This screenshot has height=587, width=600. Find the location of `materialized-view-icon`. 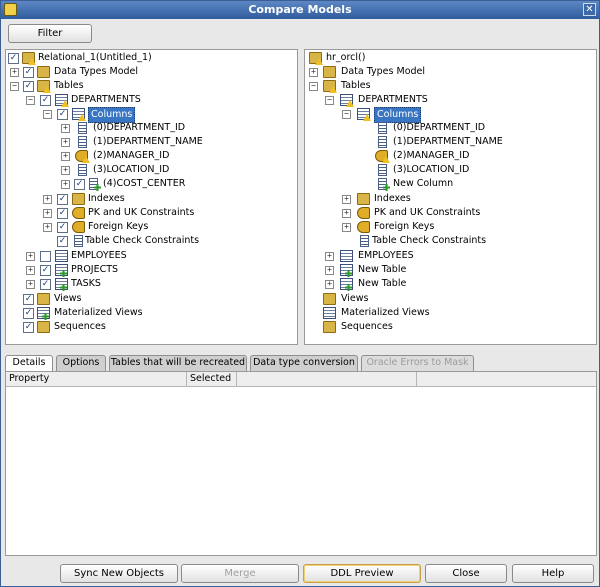

materialized-view-icon is located at coordinates (329, 313).